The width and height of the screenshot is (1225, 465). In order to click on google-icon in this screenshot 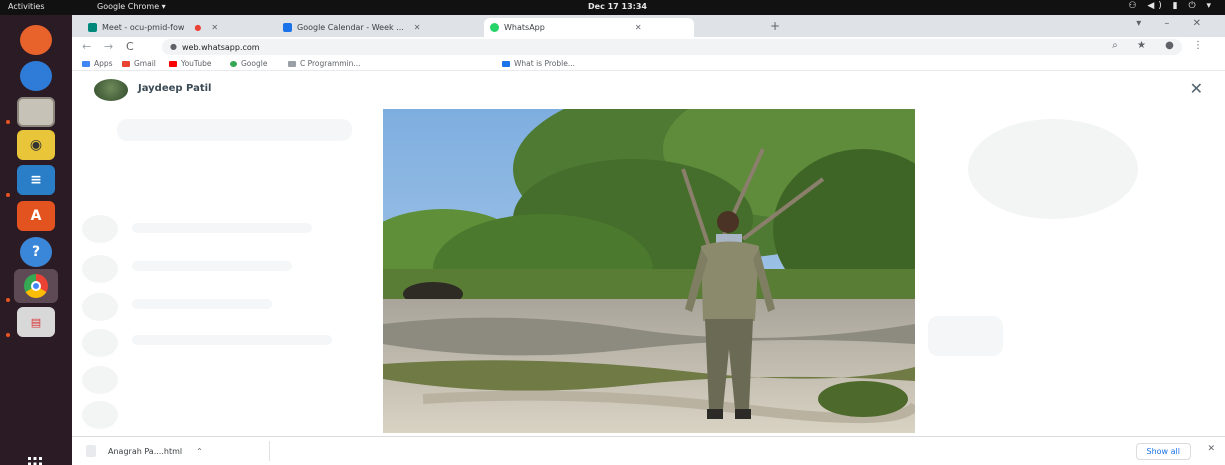, I will do `click(233, 63)`.